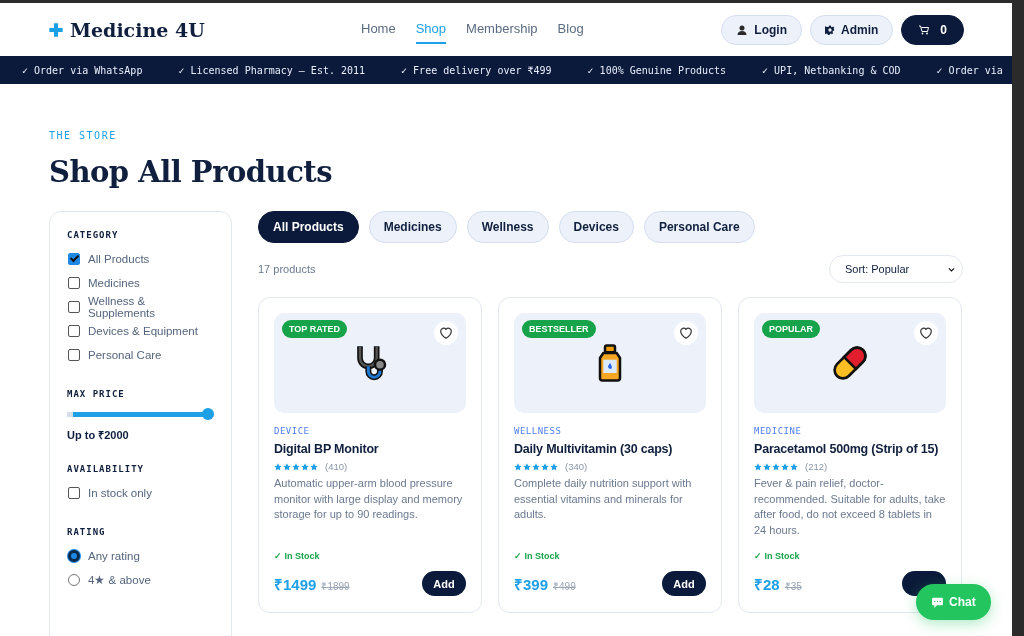  What do you see at coordinates (106, 469) in the screenshot?
I see `filter-heading: AVAILABILITY` at bounding box center [106, 469].